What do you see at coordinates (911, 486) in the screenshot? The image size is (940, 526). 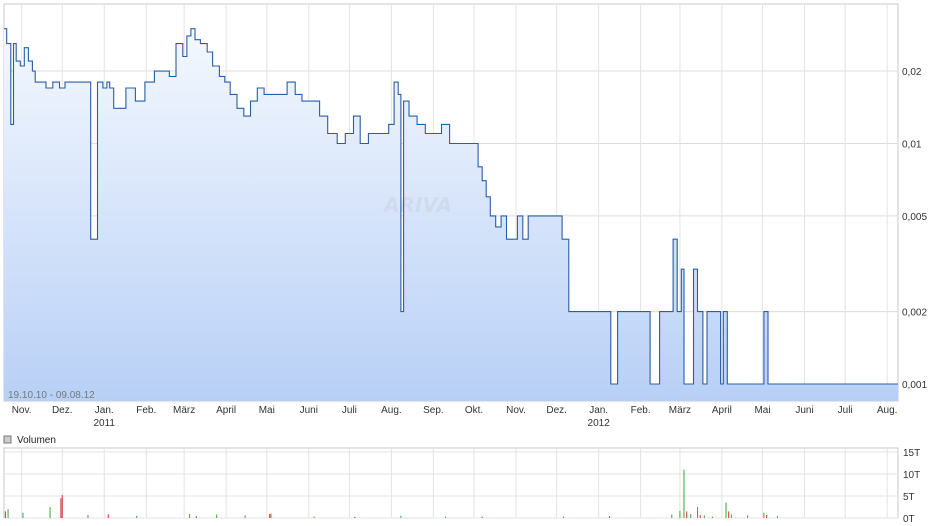 I see `volume-y-axis: 15T 10T 5T 0T` at bounding box center [911, 486].